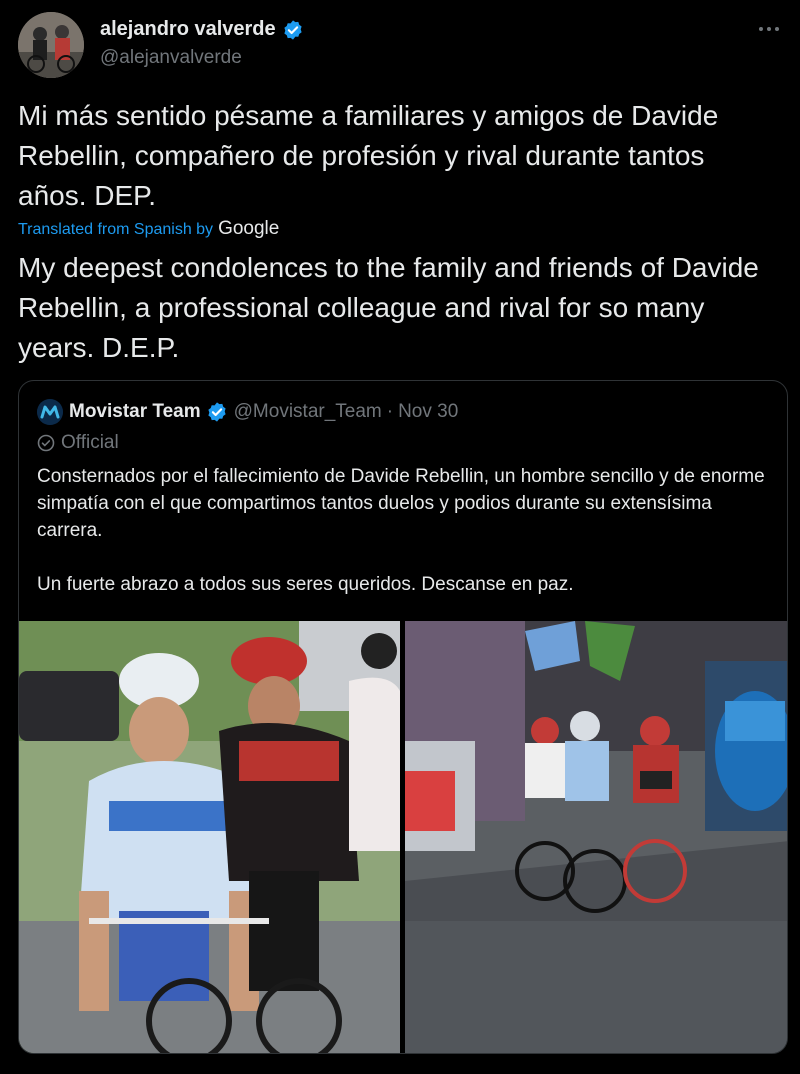  Describe the element at coordinates (769, 29) in the screenshot. I see `more-options-icon` at that location.